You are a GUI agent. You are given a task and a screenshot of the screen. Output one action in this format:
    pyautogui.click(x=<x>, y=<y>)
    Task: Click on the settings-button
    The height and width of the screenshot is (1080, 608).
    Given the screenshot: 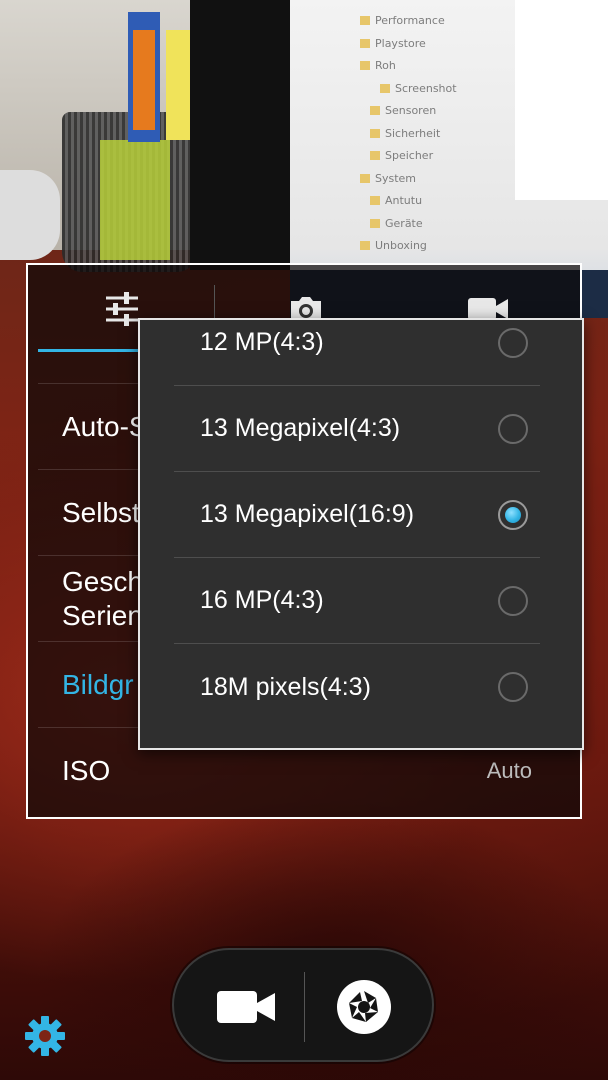 What is the action you would take?
    pyautogui.click(x=45, y=1036)
    